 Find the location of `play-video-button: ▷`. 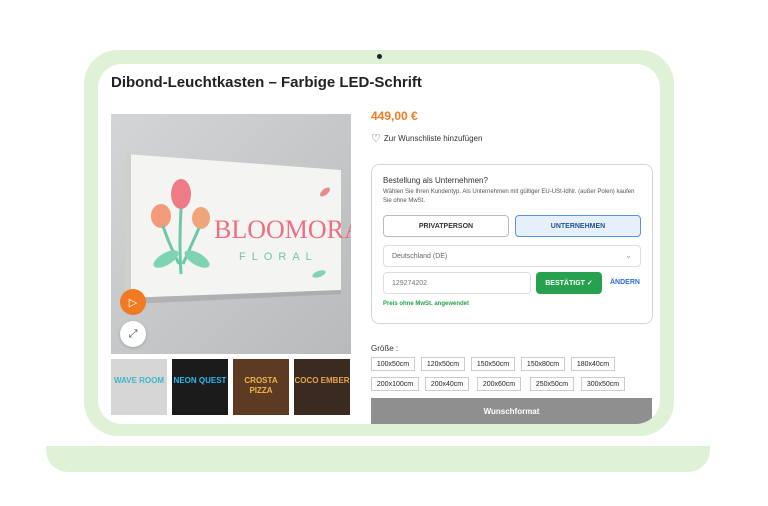

play-video-button: ▷ is located at coordinates (133, 302).